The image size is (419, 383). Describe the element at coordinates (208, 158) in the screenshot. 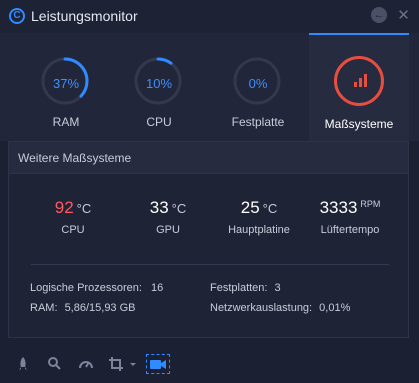

I see `panel-header: Weitere Maßsysteme` at that location.